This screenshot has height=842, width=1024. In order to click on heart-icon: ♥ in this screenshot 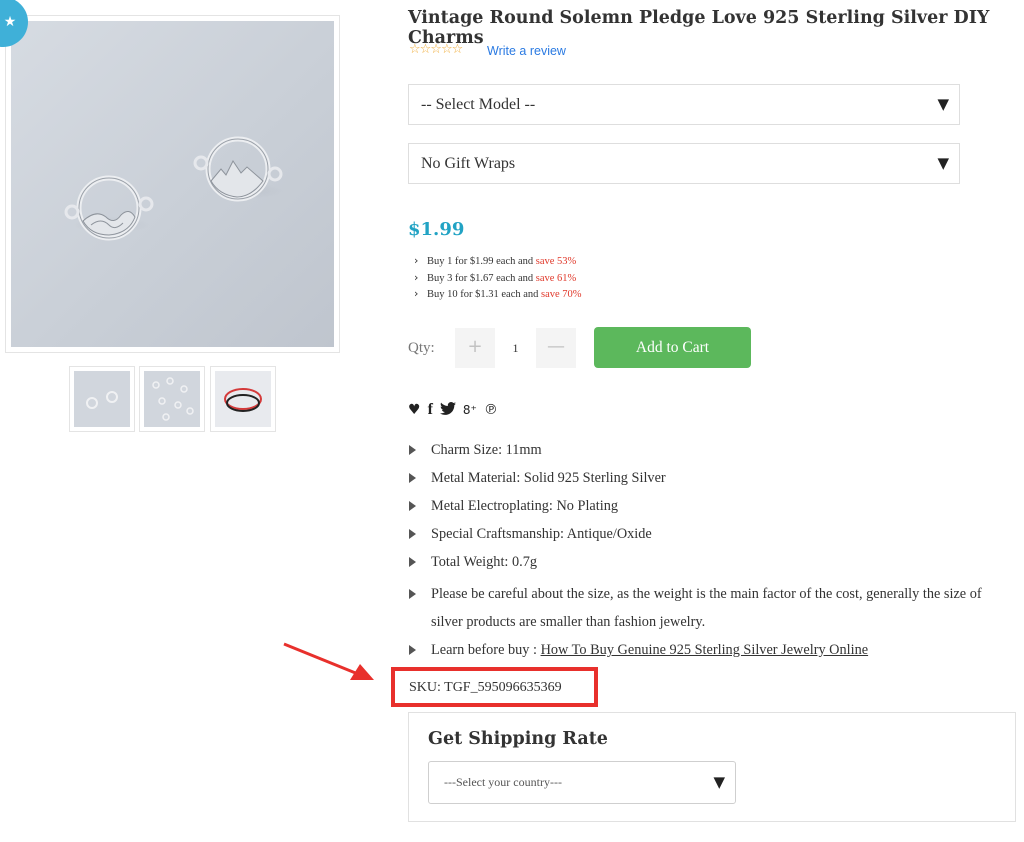, I will do `click(414, 410)`.